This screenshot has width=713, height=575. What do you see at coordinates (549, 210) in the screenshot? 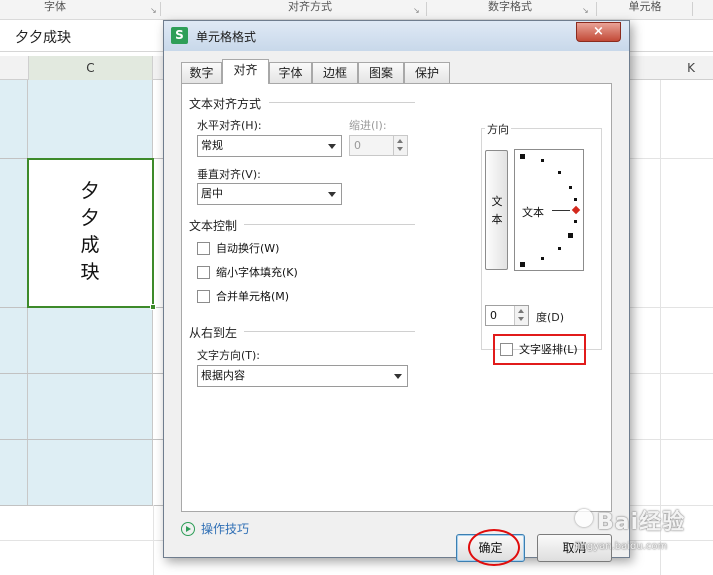
I see `orientation-dial: 文本` at bounding box center [549, 210].